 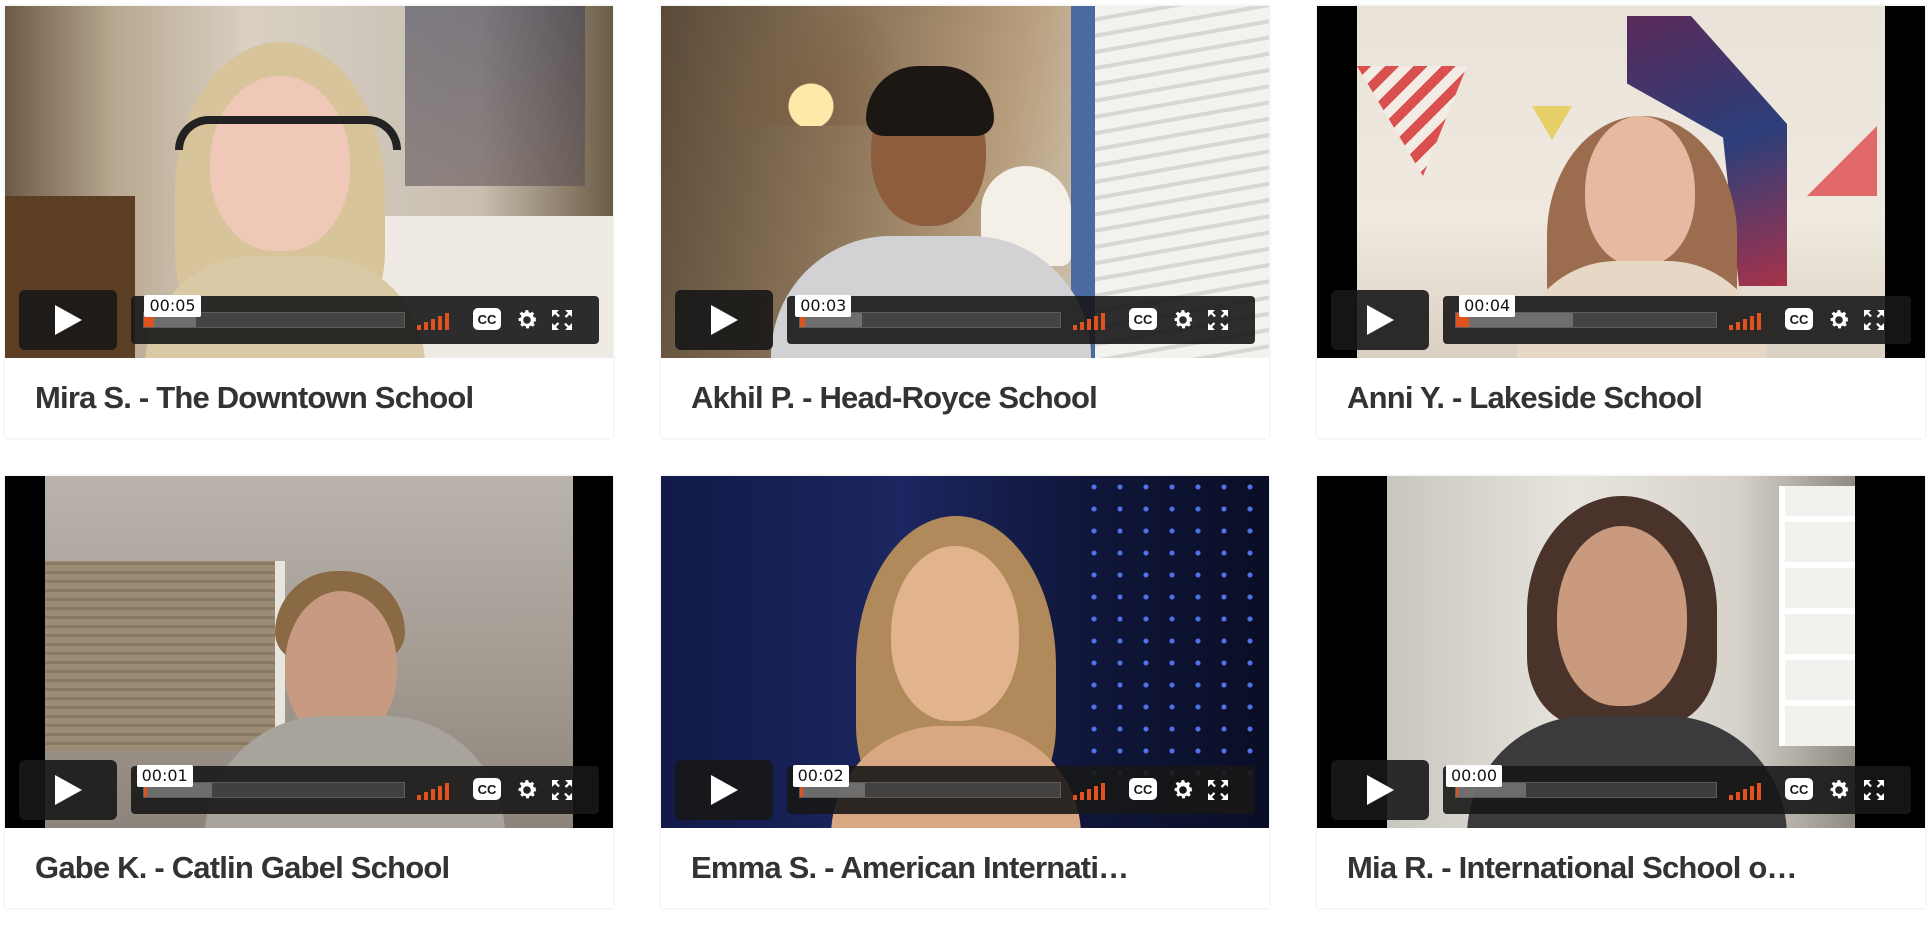 I want to click on control-bar: 00:04 CC, so click(x=1677, y=319).